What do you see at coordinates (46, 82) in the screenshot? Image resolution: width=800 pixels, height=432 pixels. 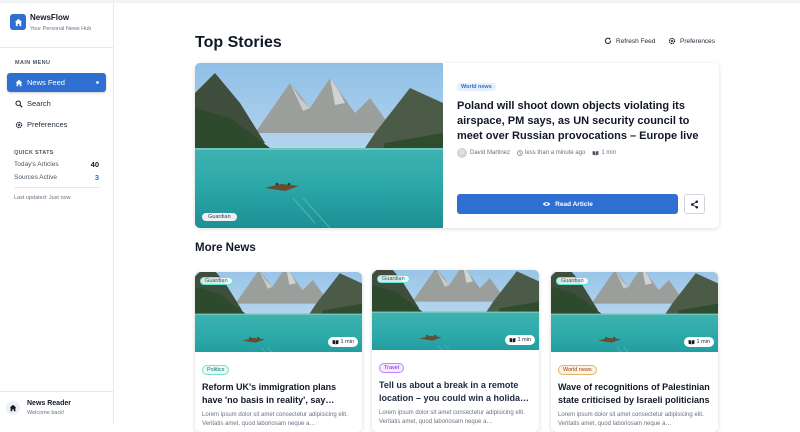 I see `sidebar-item-label: News Feed` at bounding box center [46, 82].